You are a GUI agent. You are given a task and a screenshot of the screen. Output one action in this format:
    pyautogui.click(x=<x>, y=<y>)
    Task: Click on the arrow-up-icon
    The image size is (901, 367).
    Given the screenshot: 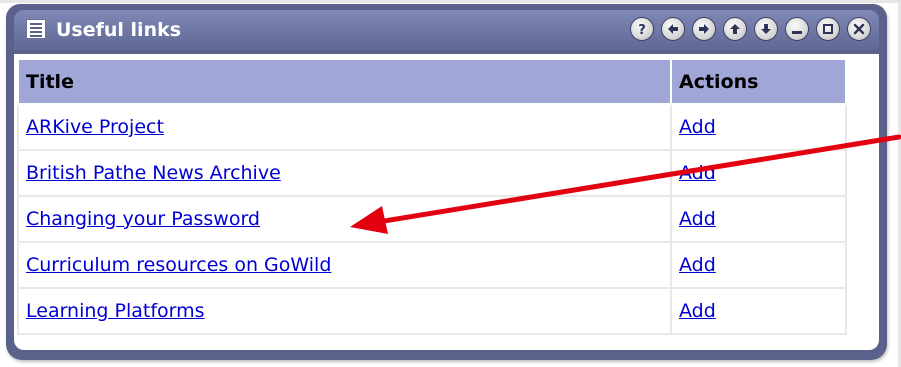 What is the action you would take?
    pyautogui.click(x=735, y=29)
    